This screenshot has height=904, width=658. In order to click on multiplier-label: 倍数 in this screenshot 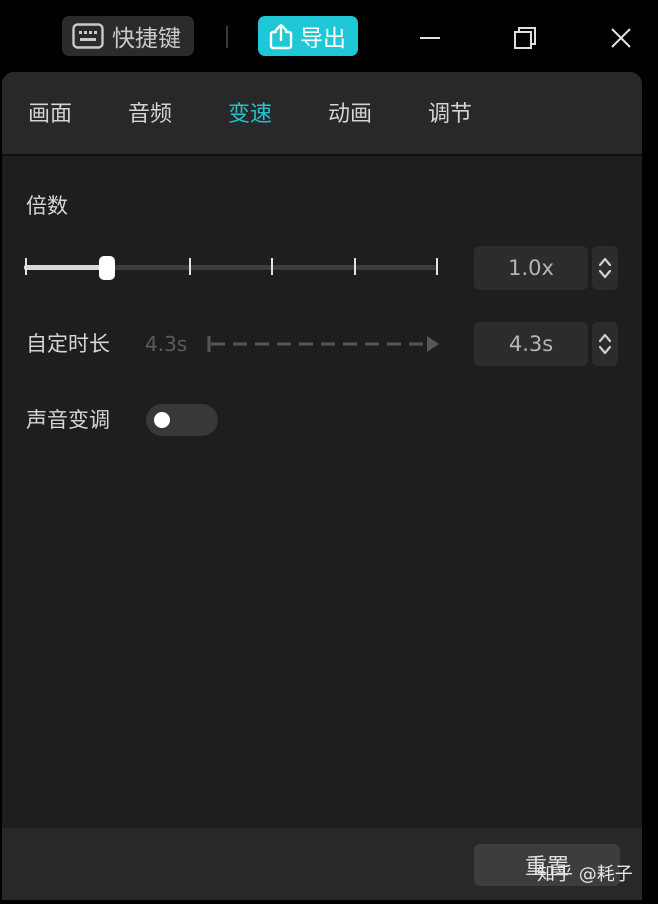, I will do `click(47, 206)`.